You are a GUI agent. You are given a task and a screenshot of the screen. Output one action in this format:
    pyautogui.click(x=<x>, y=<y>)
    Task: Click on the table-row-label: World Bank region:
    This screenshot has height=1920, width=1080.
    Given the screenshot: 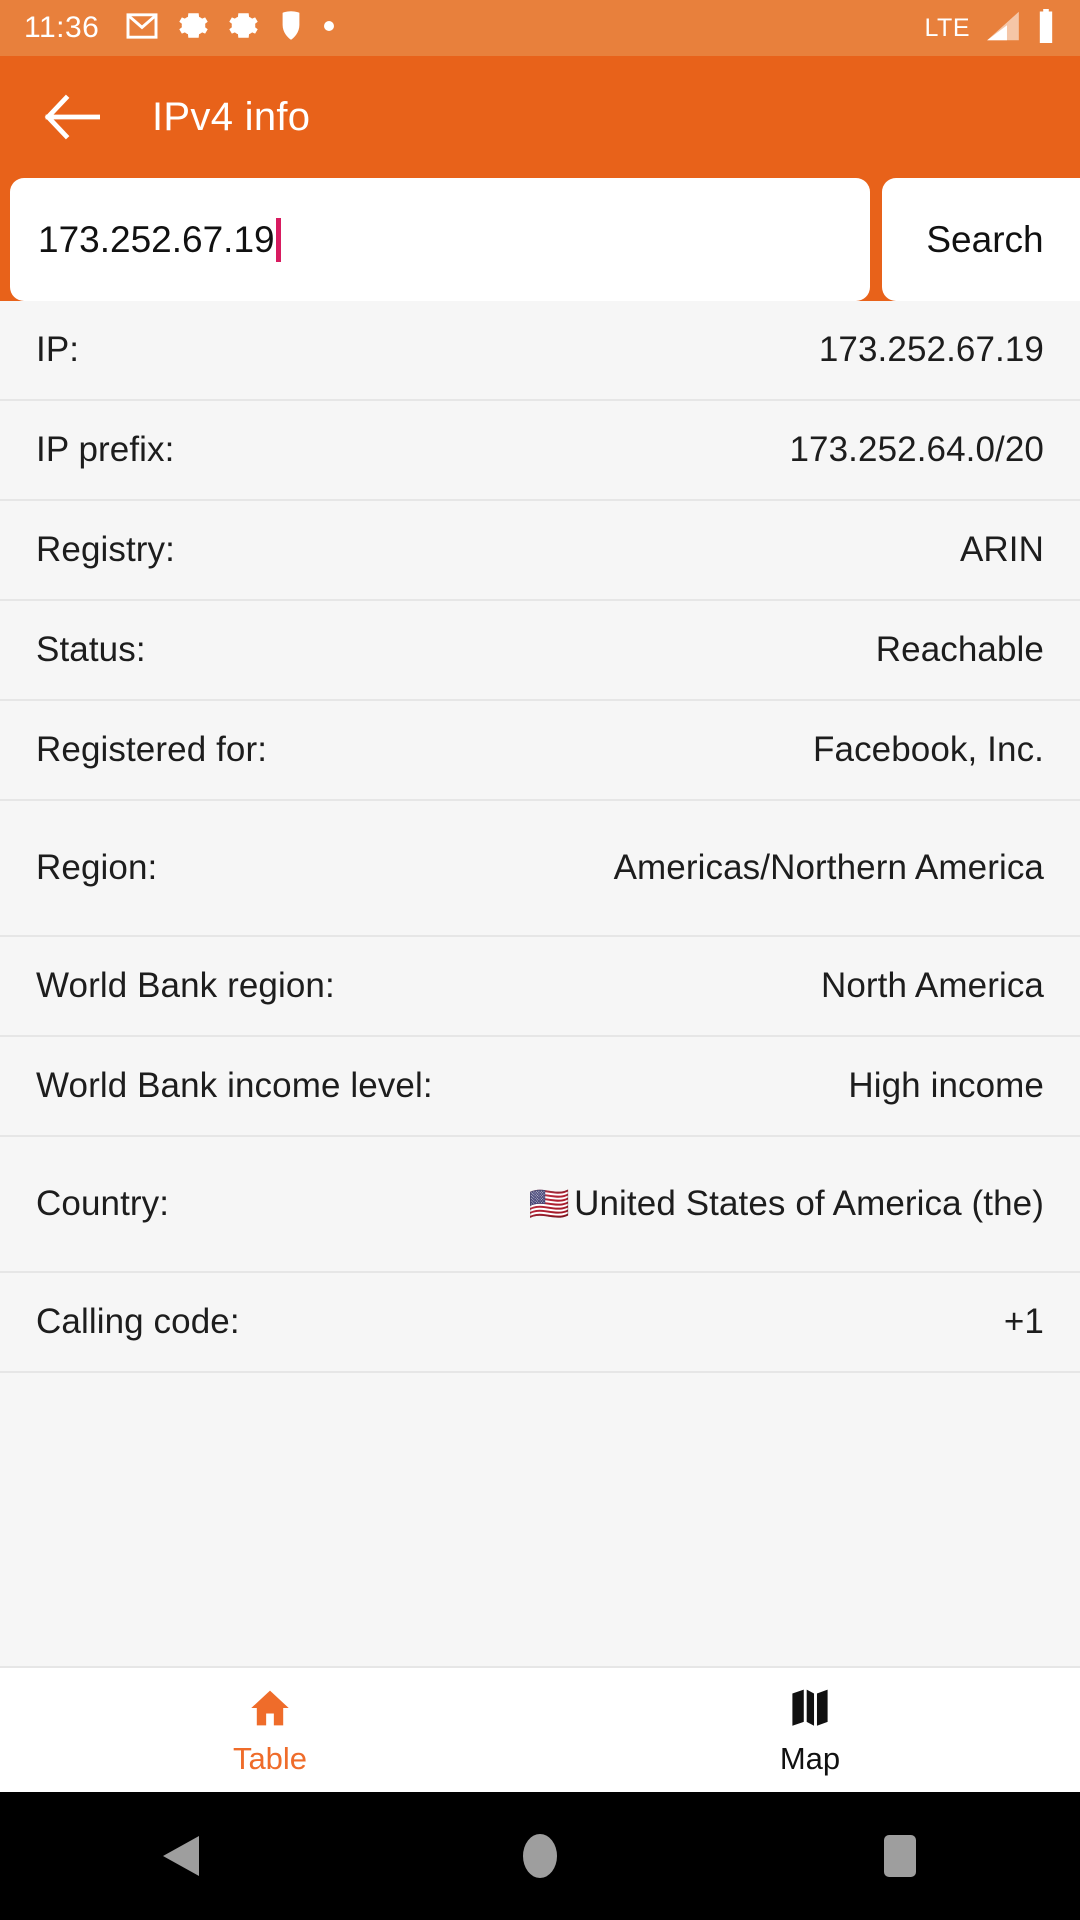 What is the action you would take?
    pyautogui.click(x=185, y=985)
    